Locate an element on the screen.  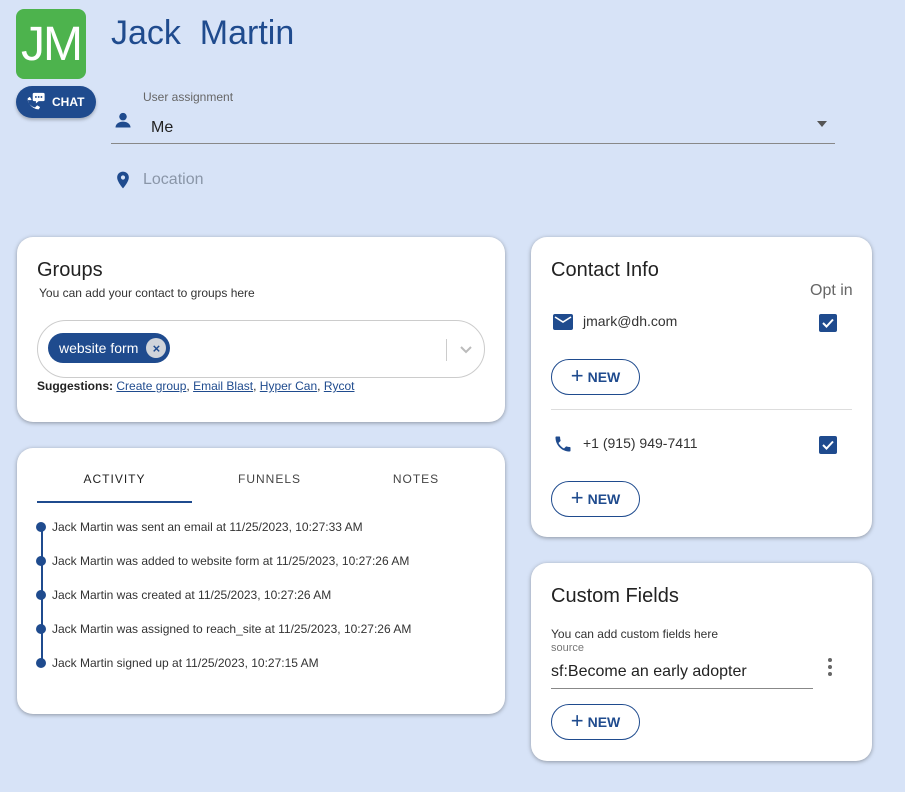
chat-button: CHAT is located at coordinates (56, 102).